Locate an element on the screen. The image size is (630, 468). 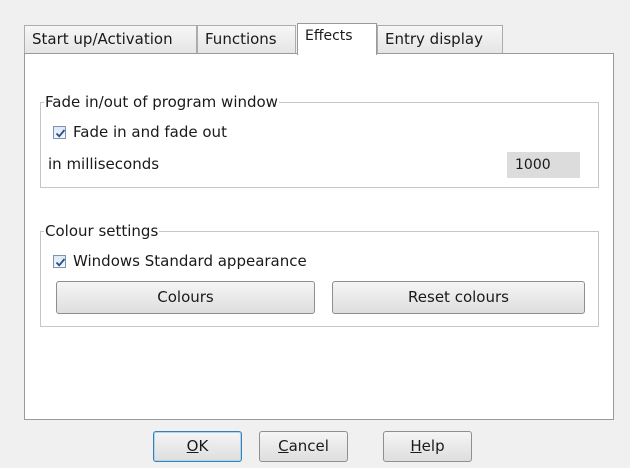
tab-functions: Functions is located at coordinates (246, 39).